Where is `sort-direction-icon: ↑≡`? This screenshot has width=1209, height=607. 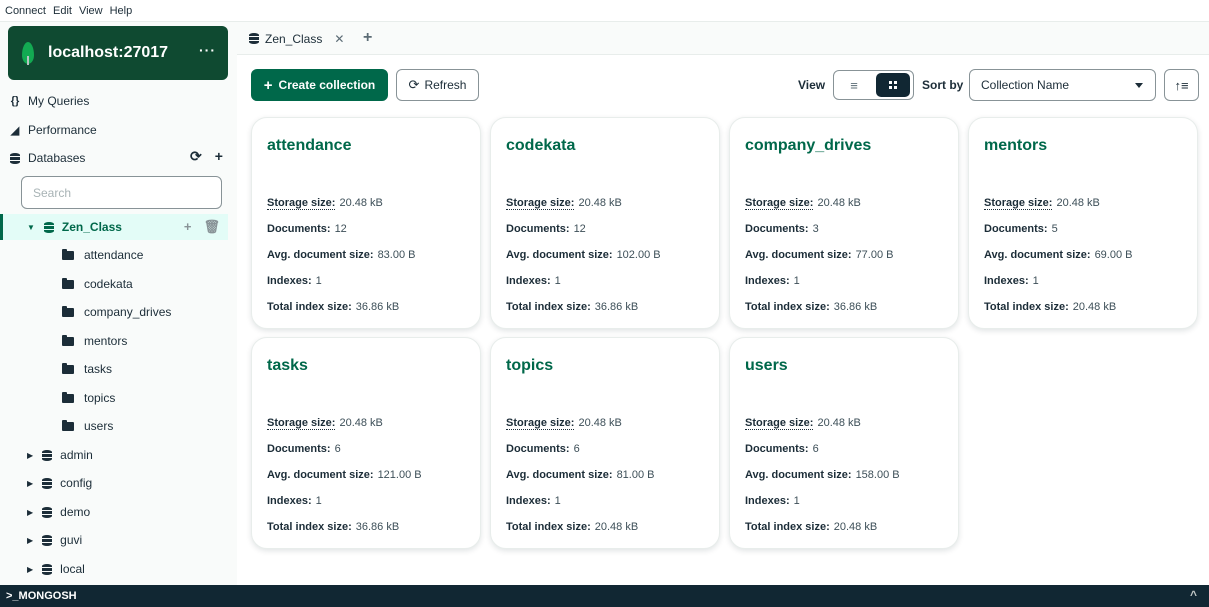
sort-direction-icon: ↑≡ is located at coordinates (1181, 85).